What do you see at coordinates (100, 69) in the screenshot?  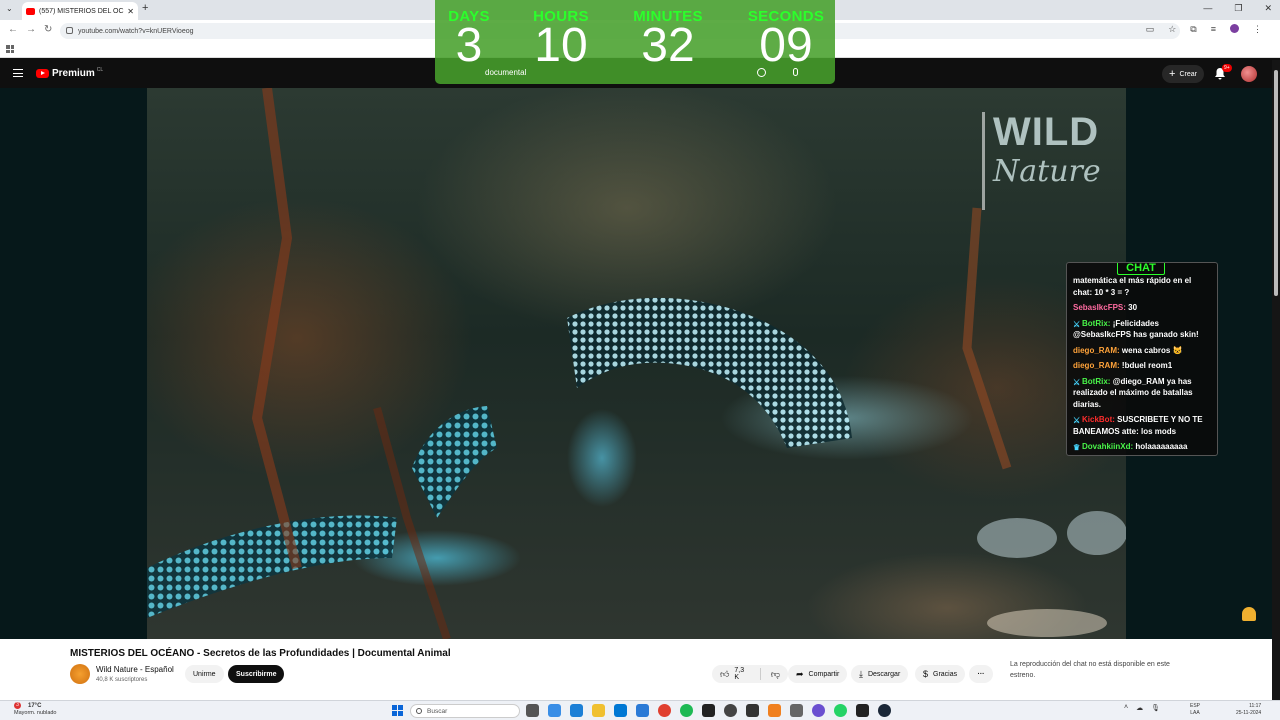 I see `country-code: CL` at bounding box center [100, 69].